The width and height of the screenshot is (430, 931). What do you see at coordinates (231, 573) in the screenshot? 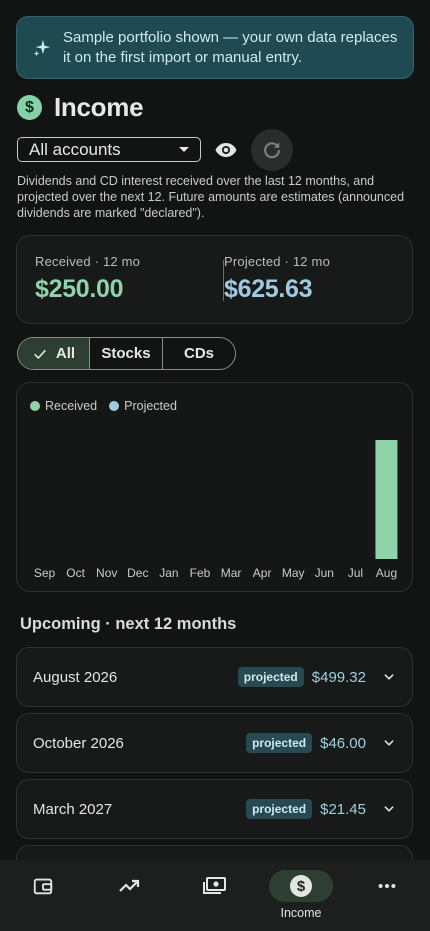
I see `x-tick-label: Mar` at bounding box center [231, 573].